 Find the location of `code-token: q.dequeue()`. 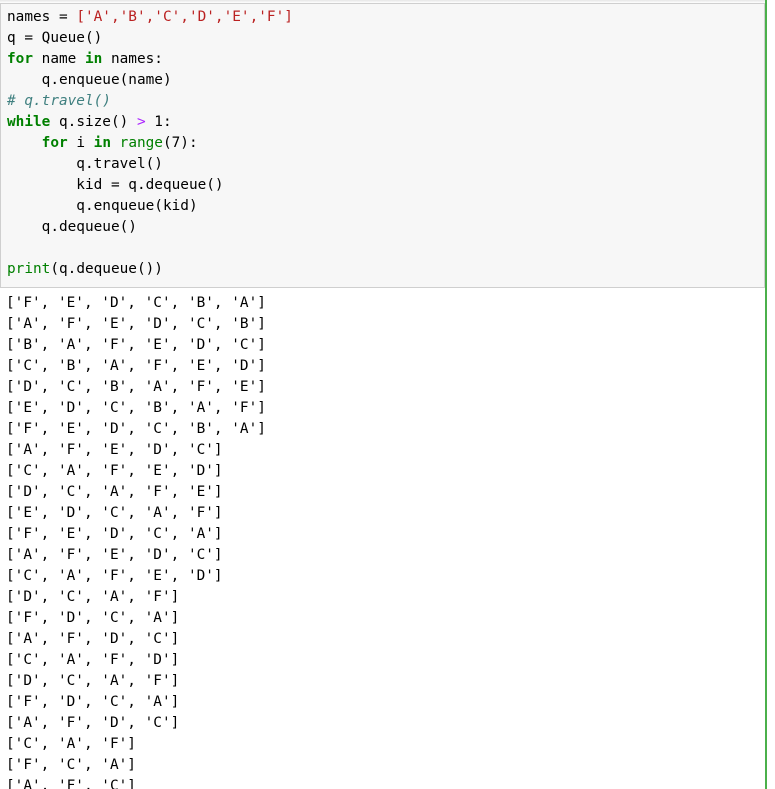

code-token: q.dequeue() is located at coordinates (72, 227).